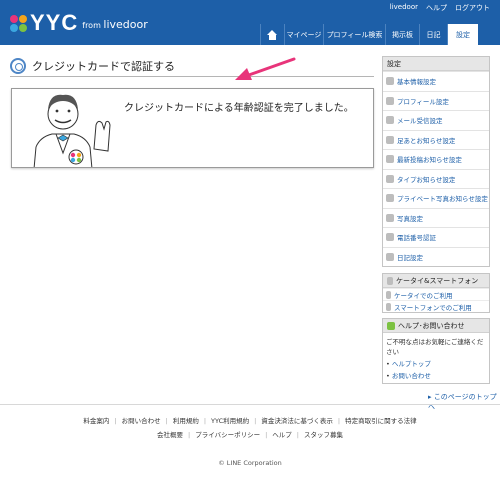 This screenshot has height=491, width=500. Describe the element at coordinates (390, 256) in the screenshot. I see `diary-icon` at that location.